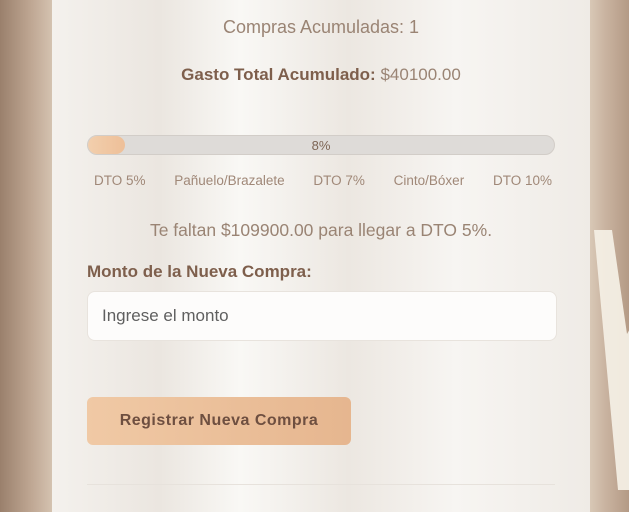  What do you see at coordinates (278, 74) in the screenshot?
I see `total-spent-label: Gasto Total Acumulado:` at bounding box center [278, 74].